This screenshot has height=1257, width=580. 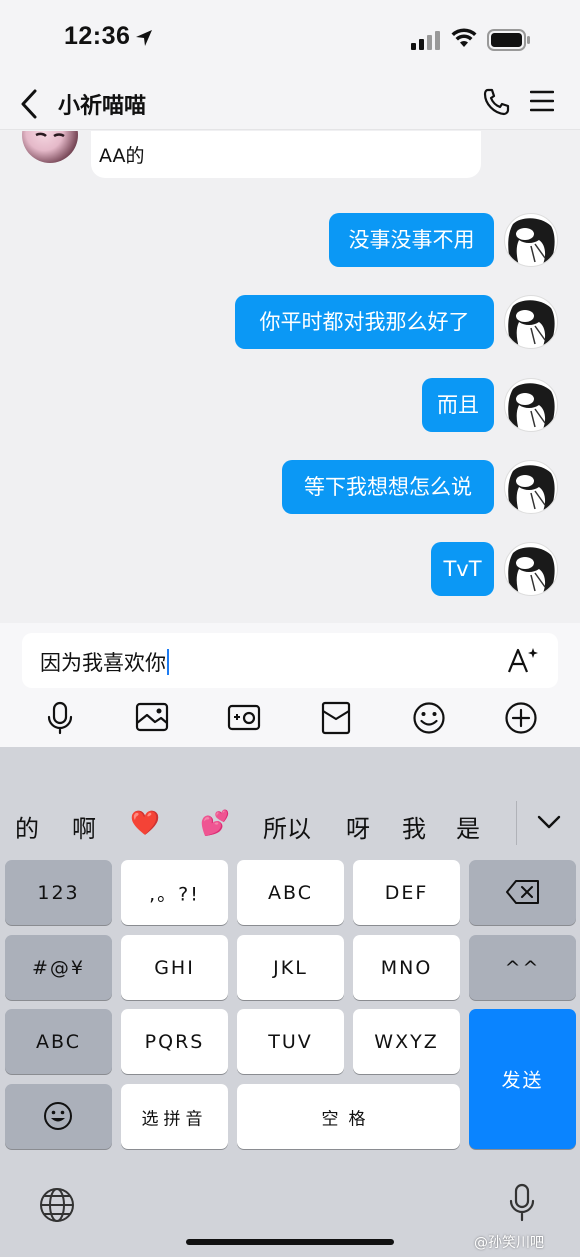 What do you see at coordinates (364, 322) in the screenshot?
I see `outgoing-message-bubble: 你平时都对我那么好了` at bounding box center [364, 322].